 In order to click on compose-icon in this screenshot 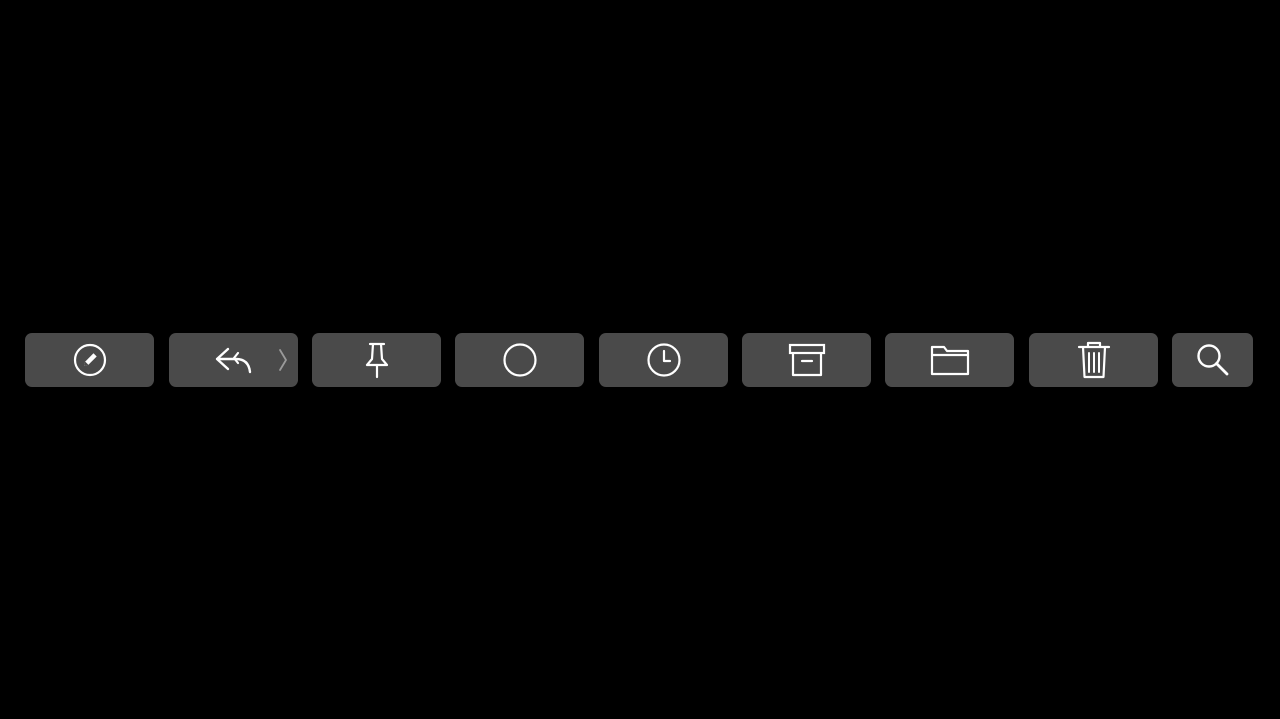, I will do `click(89, 360)`.